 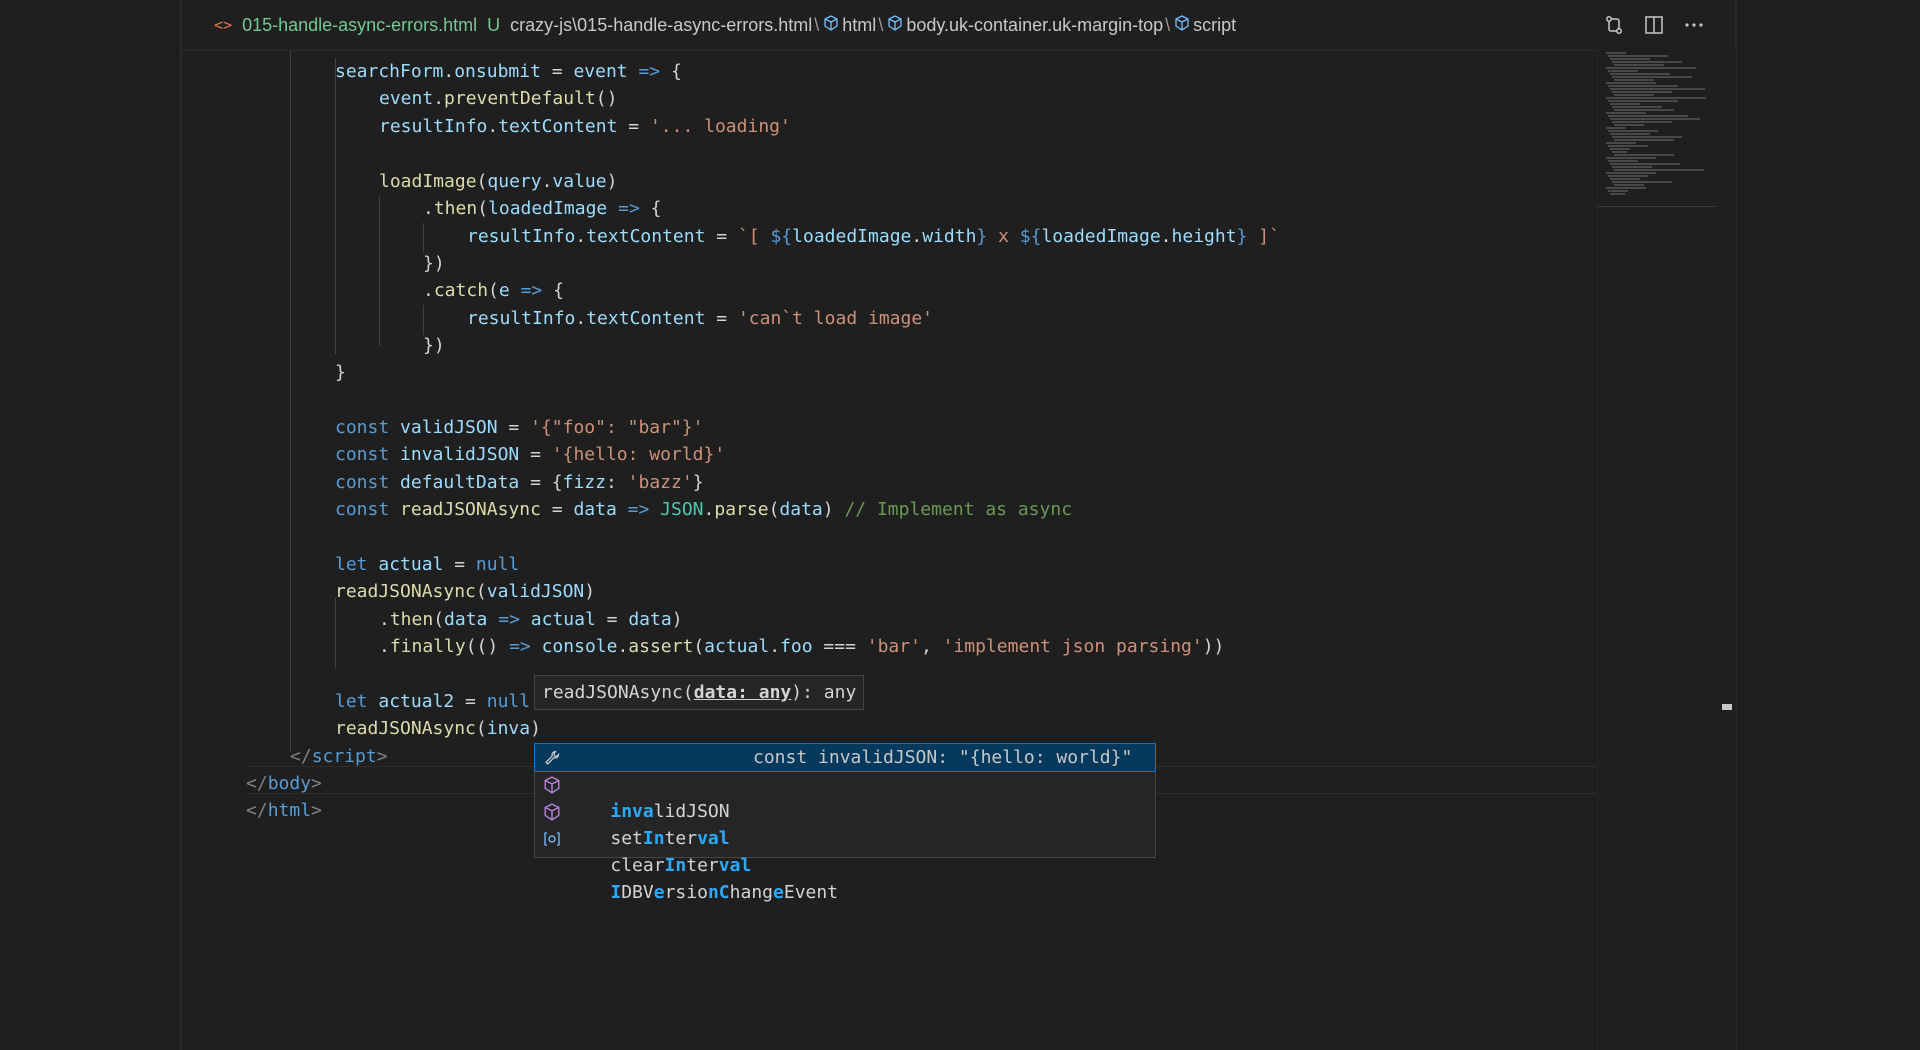 I want to click on suggestion-item: setInterval, so click(x=845, y=810).